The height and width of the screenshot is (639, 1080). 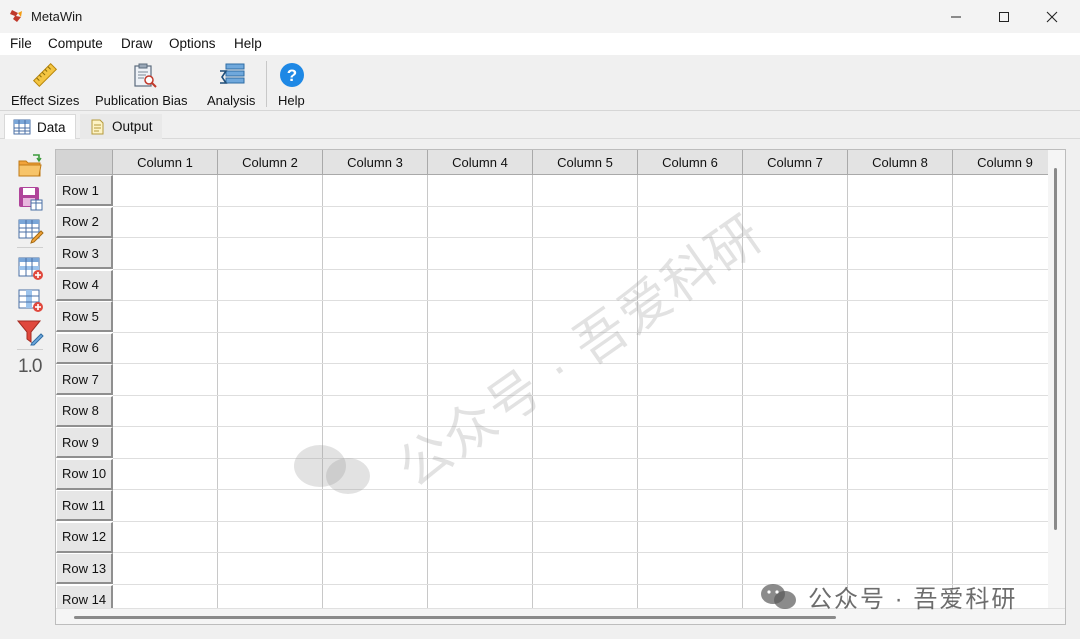 I want to click on close-button, so click(x=1052, y=16).